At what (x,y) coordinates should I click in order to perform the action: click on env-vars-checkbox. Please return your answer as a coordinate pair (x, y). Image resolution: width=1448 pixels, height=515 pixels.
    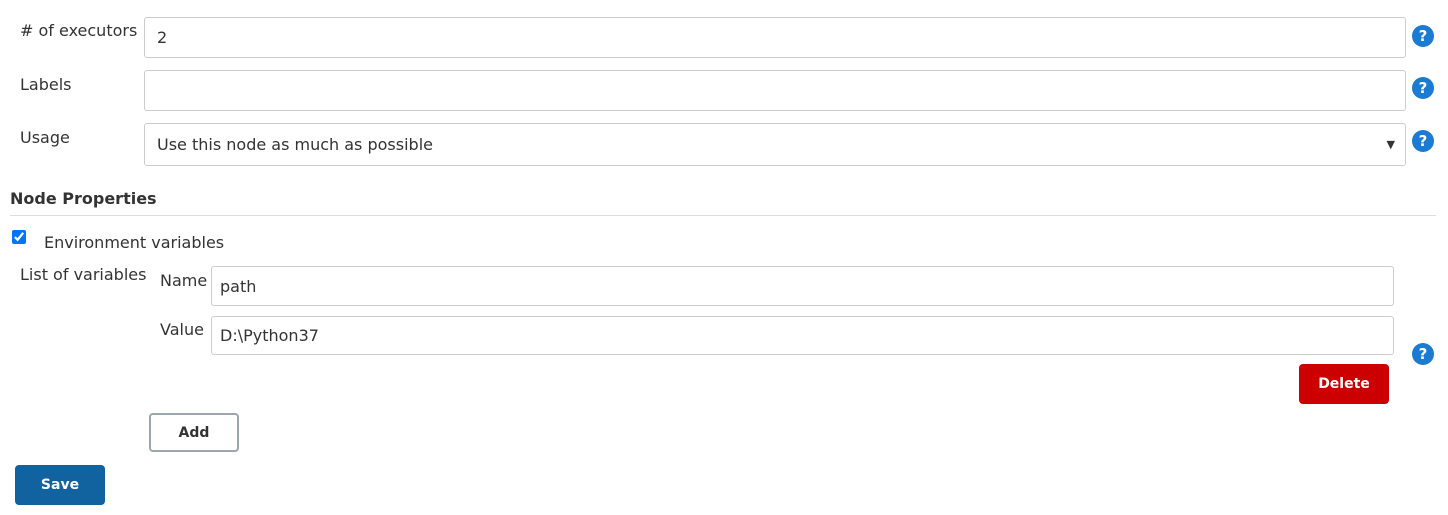
    Looking at the image, I should click on (19, 237).